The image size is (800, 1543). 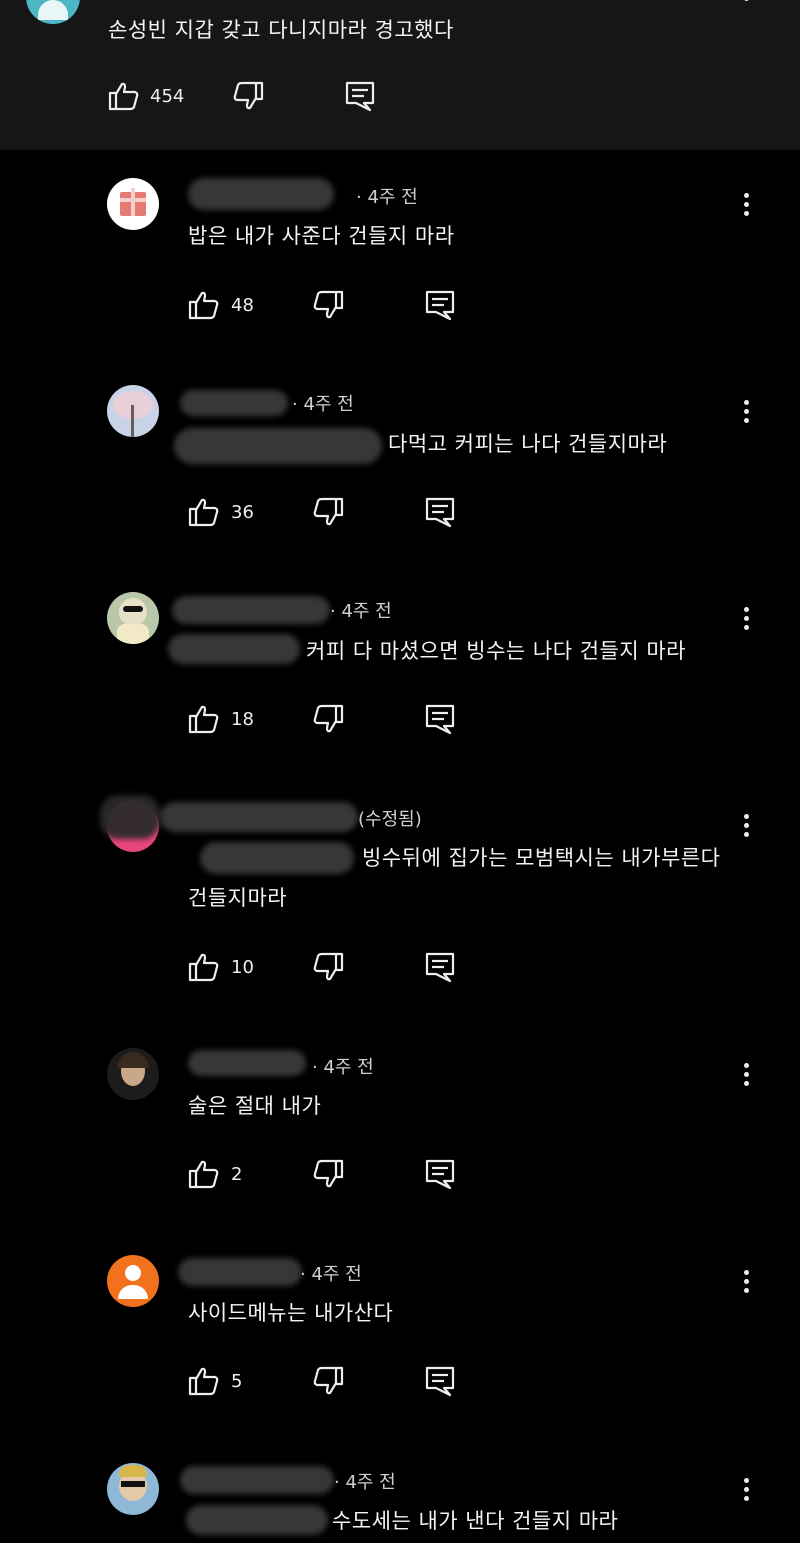 What do you see at coordinates (167, 96) in the screenshot?
I see `like-count: 454` at bounding box center [167, 96].